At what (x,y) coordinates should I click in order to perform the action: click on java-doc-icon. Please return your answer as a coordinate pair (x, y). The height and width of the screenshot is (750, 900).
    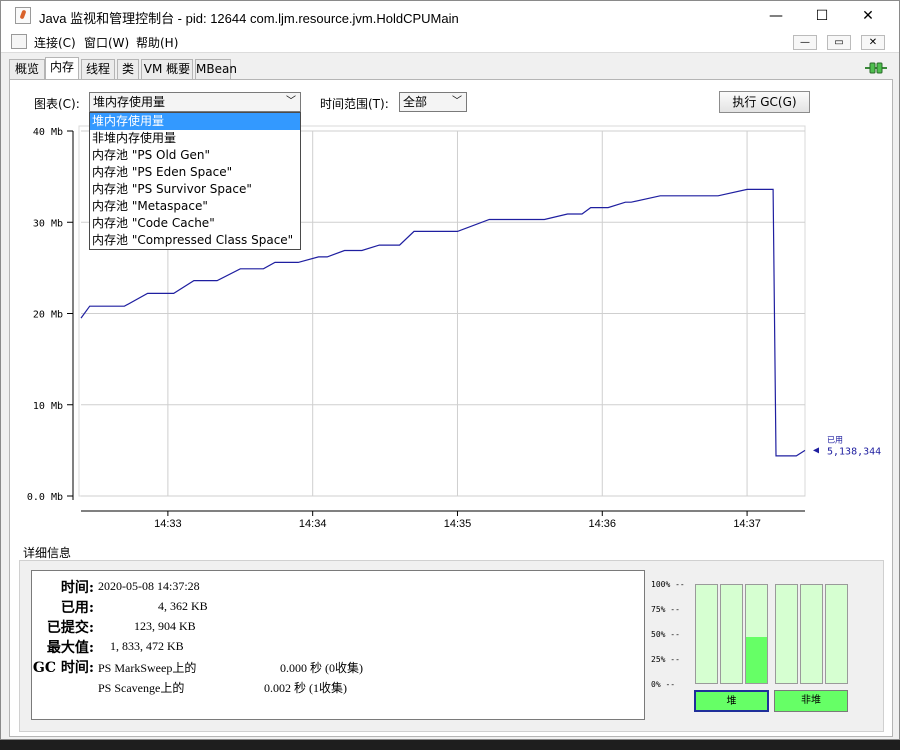
    Looking at the image, I should click on (19, 41).